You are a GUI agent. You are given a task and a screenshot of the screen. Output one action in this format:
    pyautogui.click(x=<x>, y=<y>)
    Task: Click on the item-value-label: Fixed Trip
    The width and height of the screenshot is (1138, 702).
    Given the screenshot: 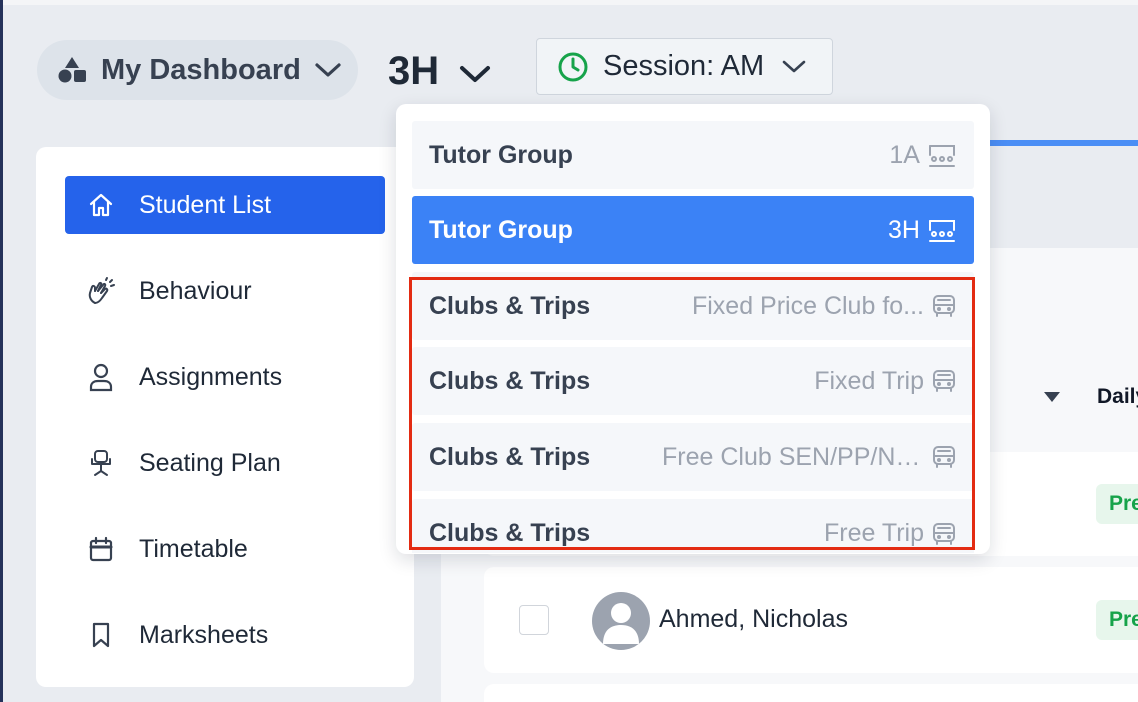 What is the action you would take?
    pyautogui.click(x=869, y=380)
    